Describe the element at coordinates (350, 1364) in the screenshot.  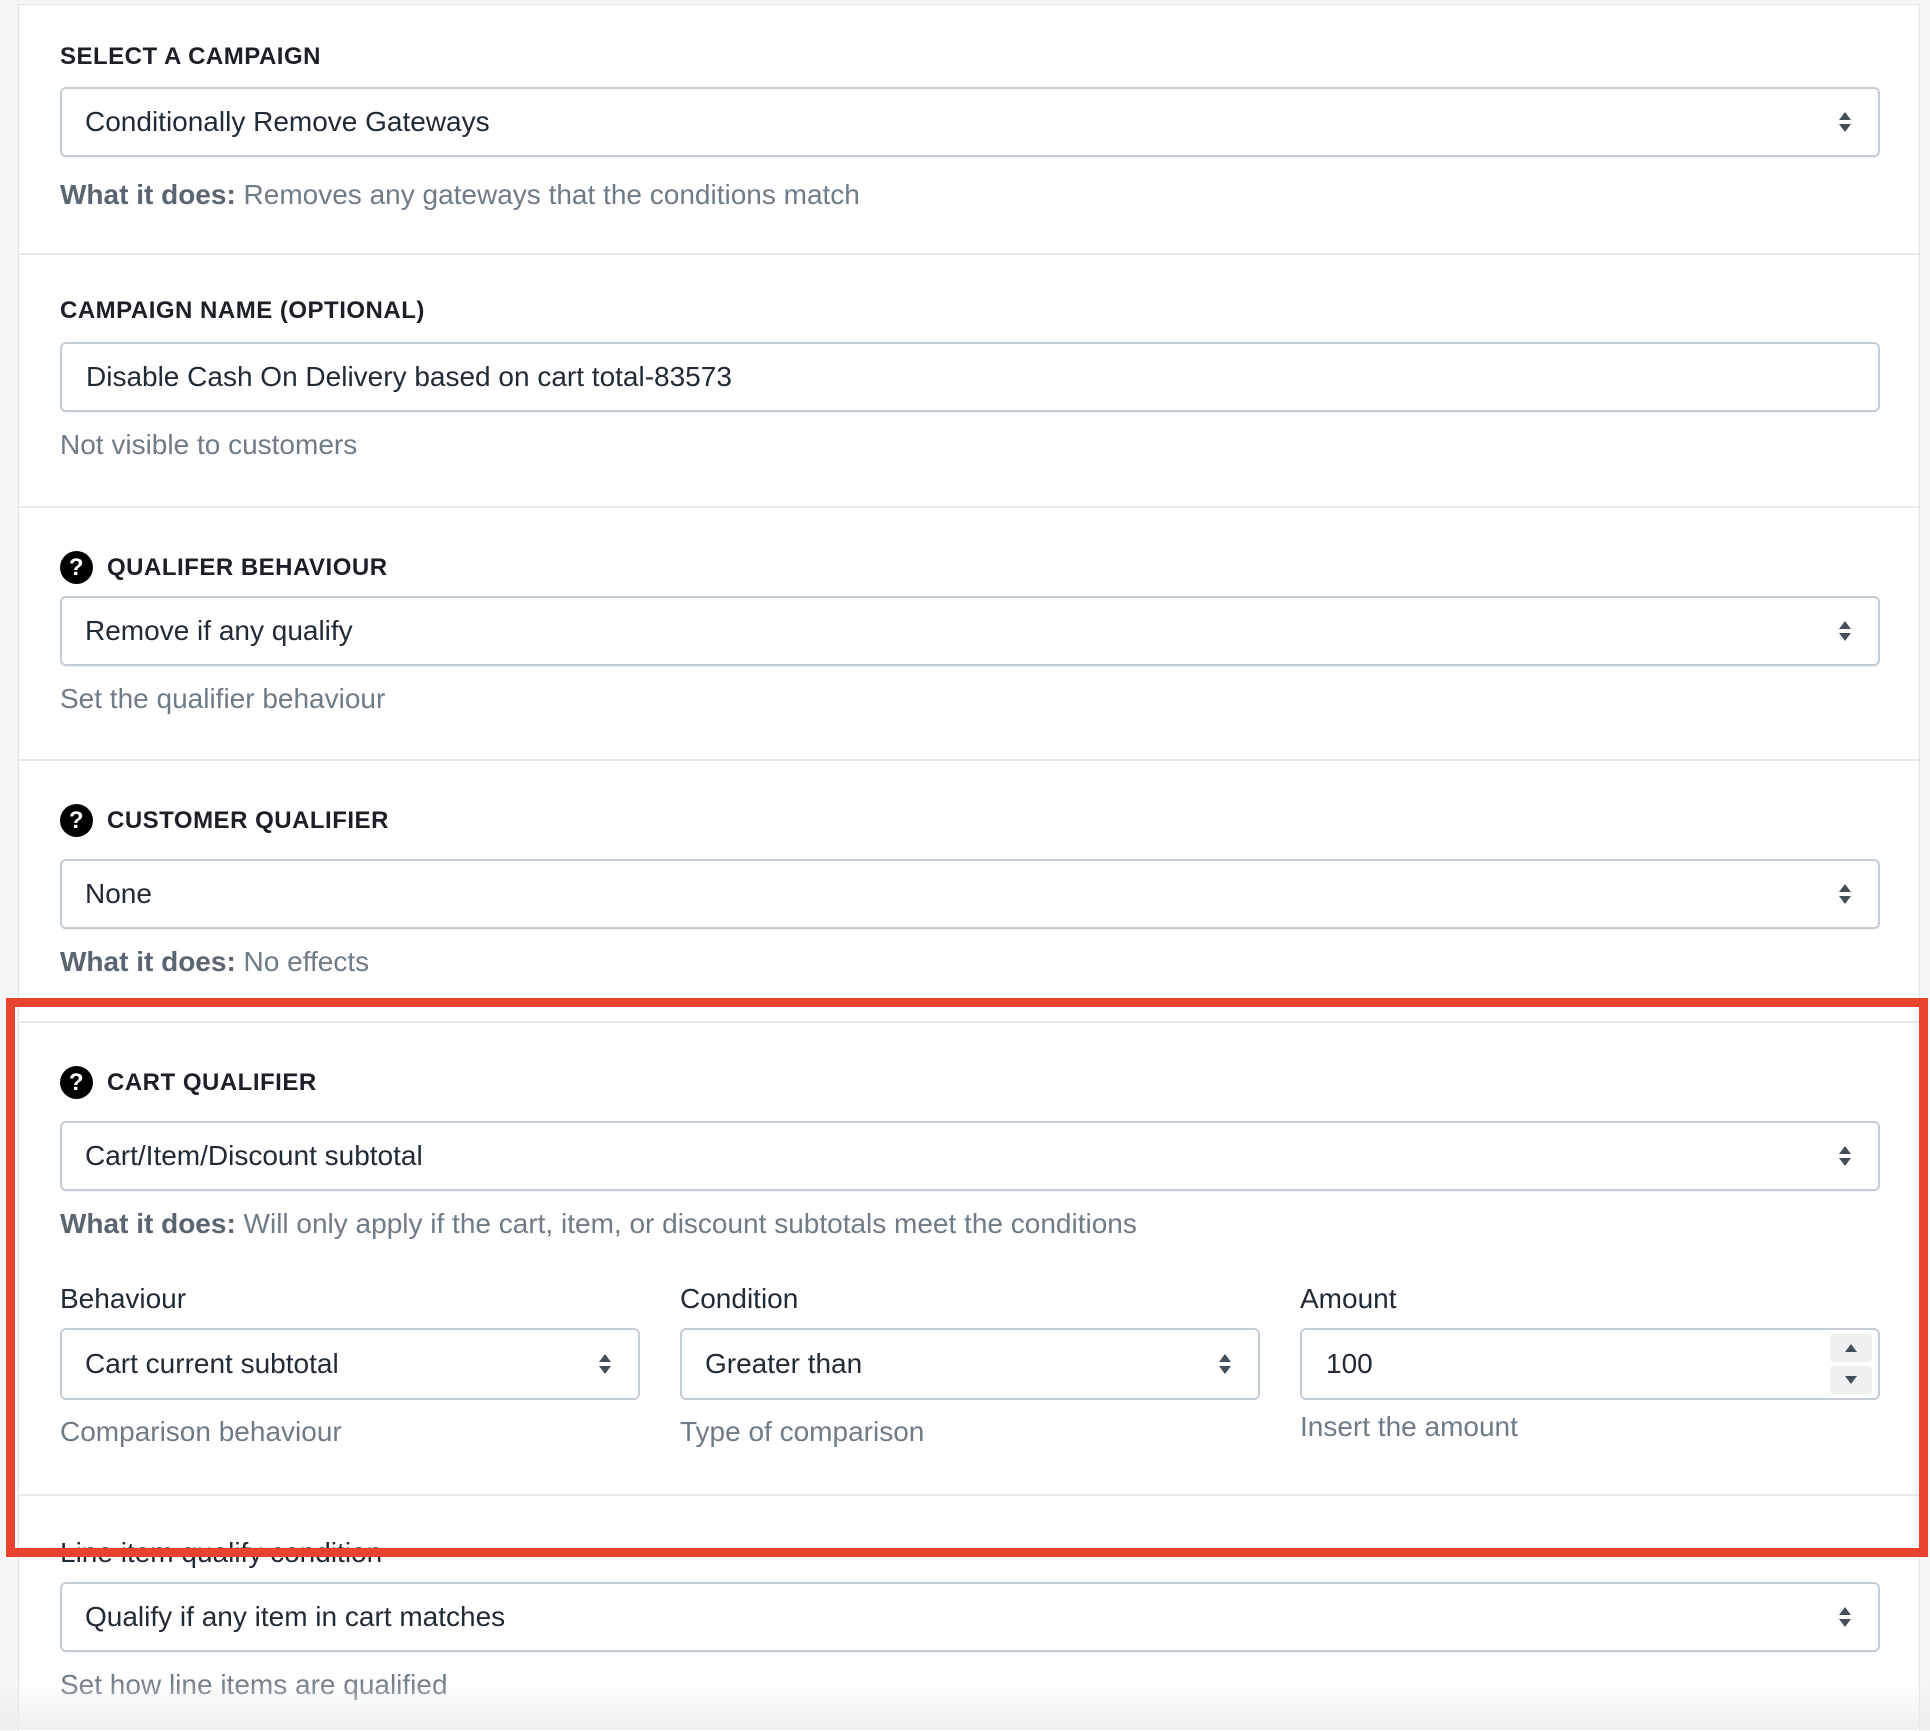
I see `behaviour-select: Cart current subtotal` at that location.